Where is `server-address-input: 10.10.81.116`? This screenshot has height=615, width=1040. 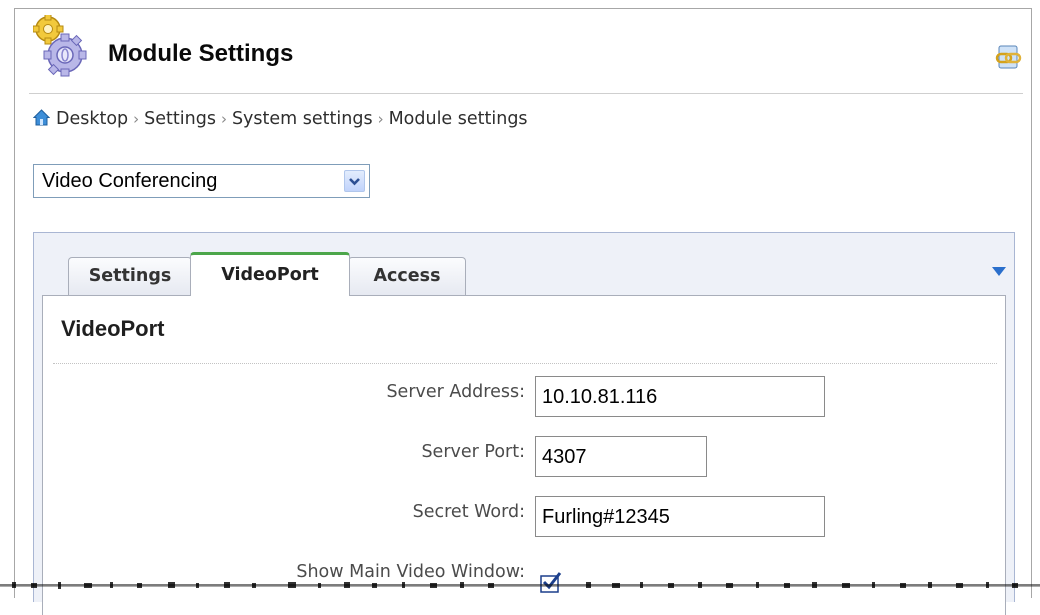
server-address-input: 10.10.81.116 is located at coordinates (680, 396).